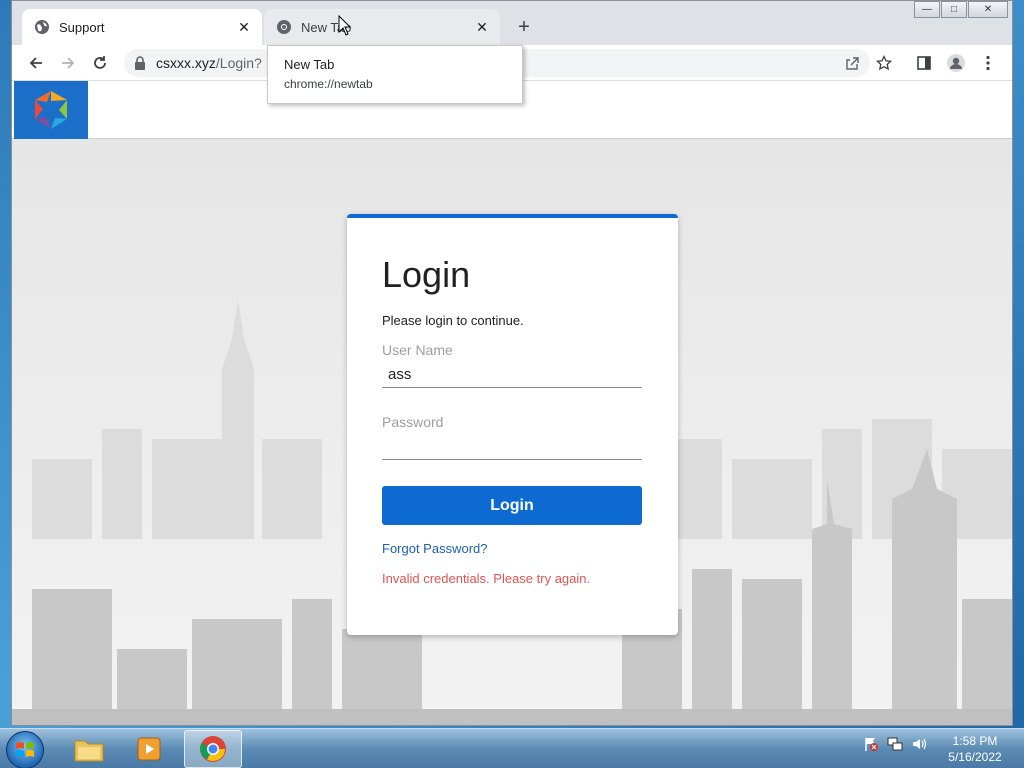 This screenshot has height=768, width=1024. What do you see at coordinates (186, 63) in the screenshot?
I see `url-host: csxxx.xyz` at bounding box center [186, 63].